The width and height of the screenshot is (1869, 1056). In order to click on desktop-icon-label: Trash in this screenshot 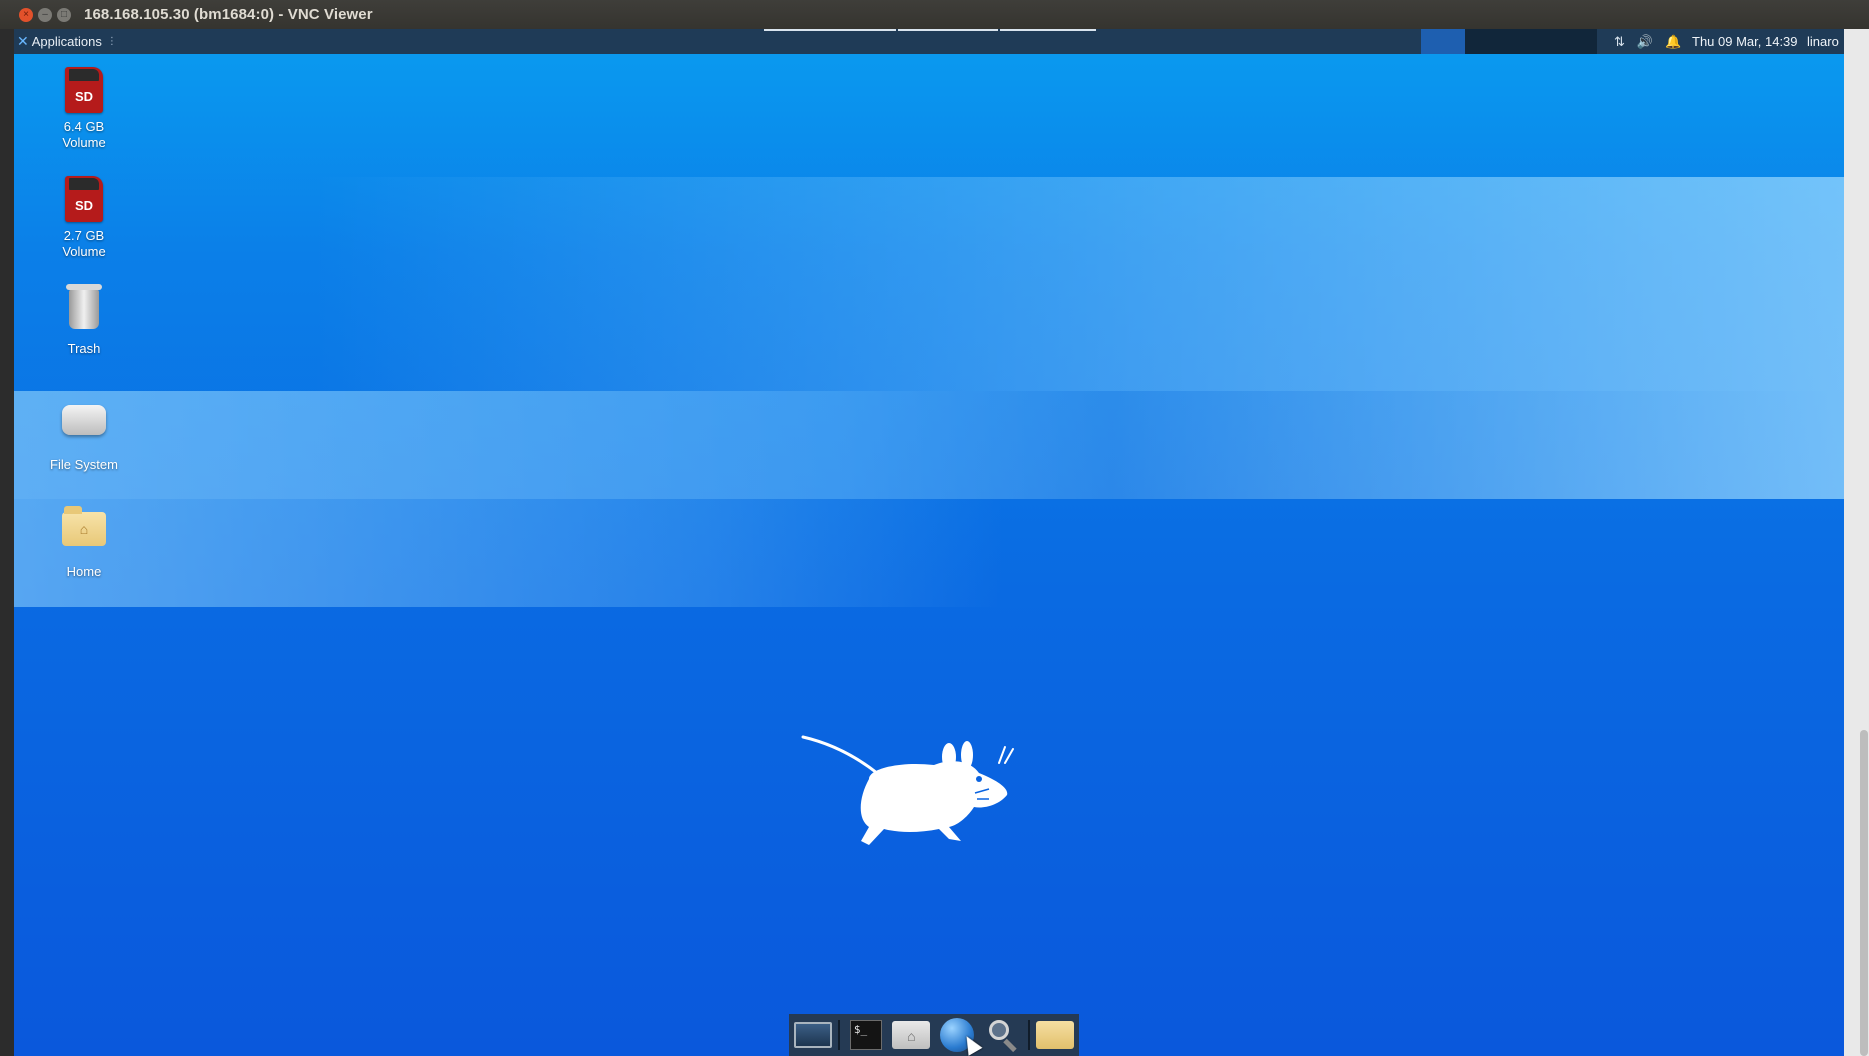, I will do `click(84, 348)`.